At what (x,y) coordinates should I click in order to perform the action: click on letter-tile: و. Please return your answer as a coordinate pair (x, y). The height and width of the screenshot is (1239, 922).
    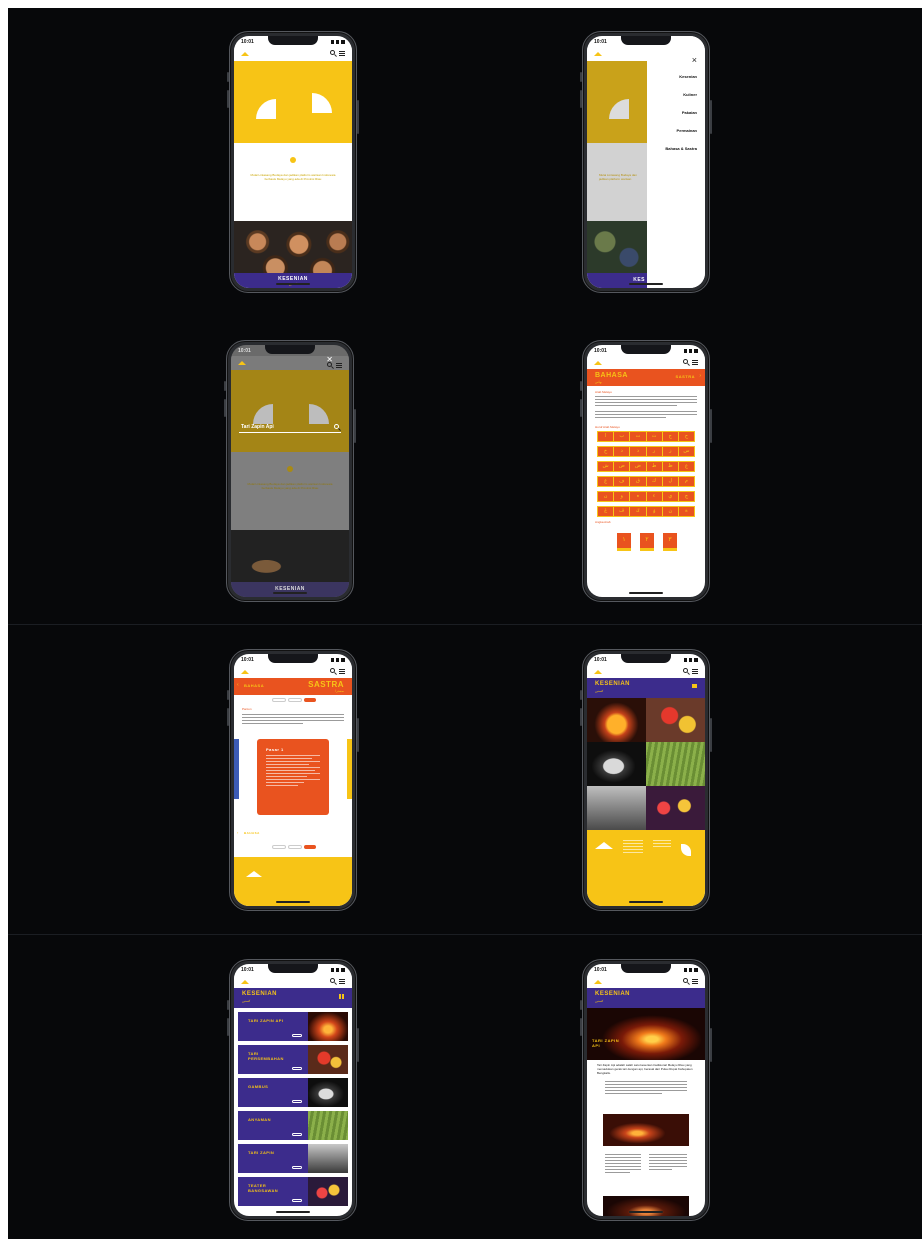
    Looking at the image, I should click on (622, 496).